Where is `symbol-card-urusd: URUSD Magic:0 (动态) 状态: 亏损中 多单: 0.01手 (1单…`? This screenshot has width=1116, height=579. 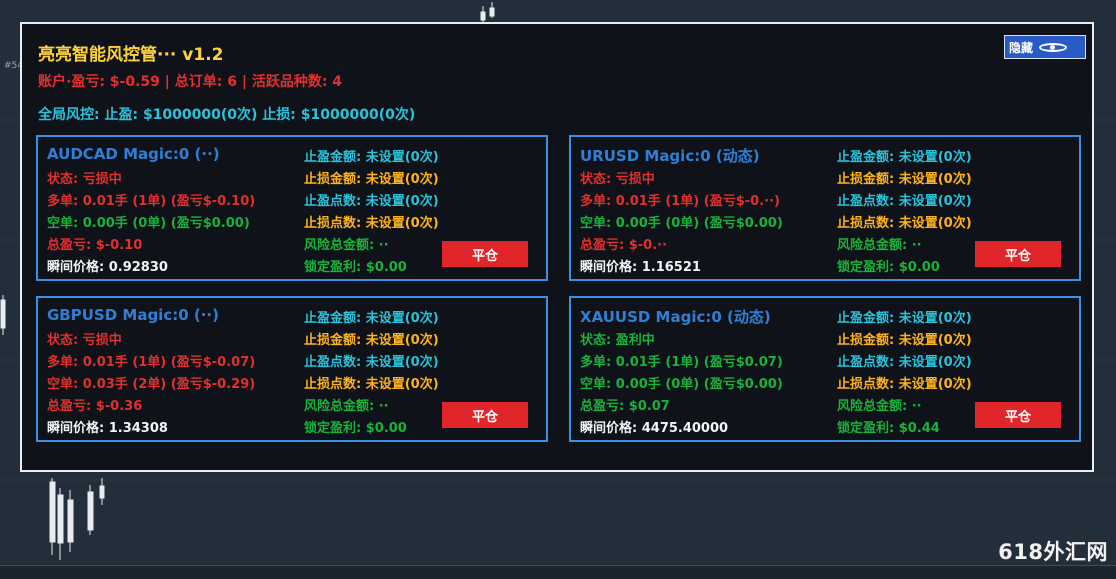 symbol-card-urusd: URUSD Magic:0 (动态) 状态: 亏损中 多单: 0.01手 (1单… is located at coordinates (825, 208).